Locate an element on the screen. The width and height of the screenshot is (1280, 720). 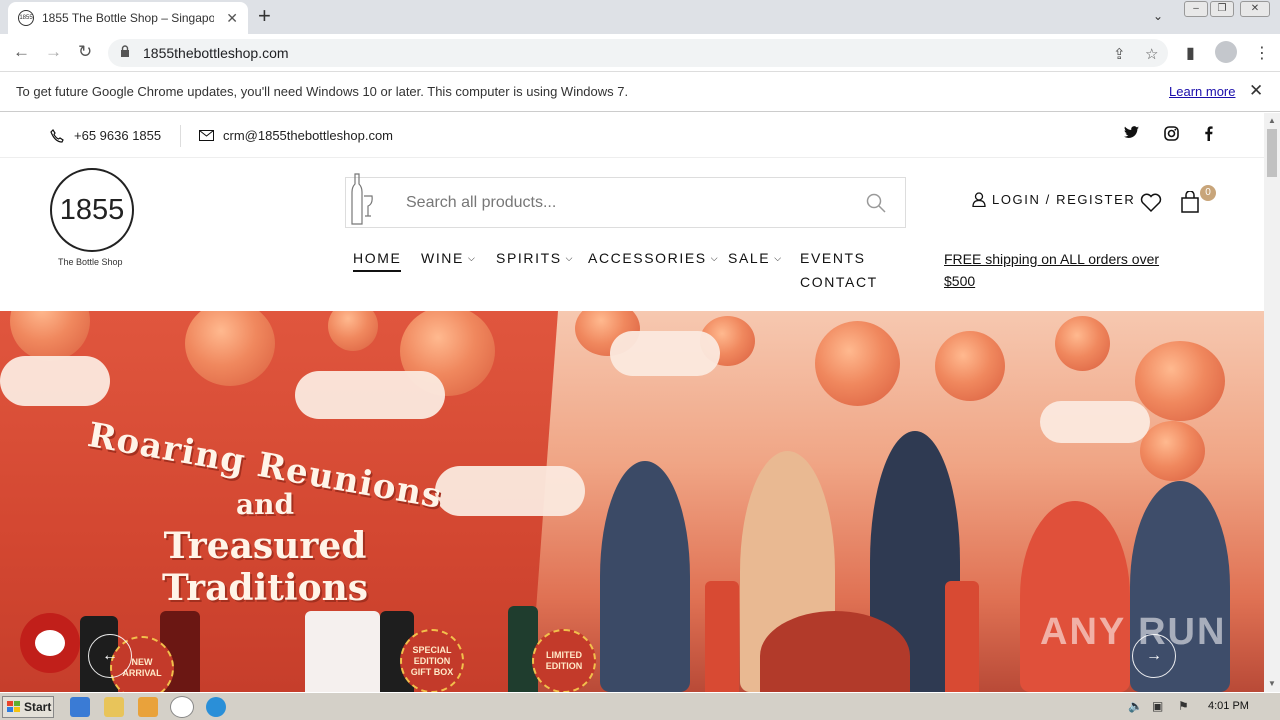
nav-home-label: HOME is located at coordinates (377, 258).